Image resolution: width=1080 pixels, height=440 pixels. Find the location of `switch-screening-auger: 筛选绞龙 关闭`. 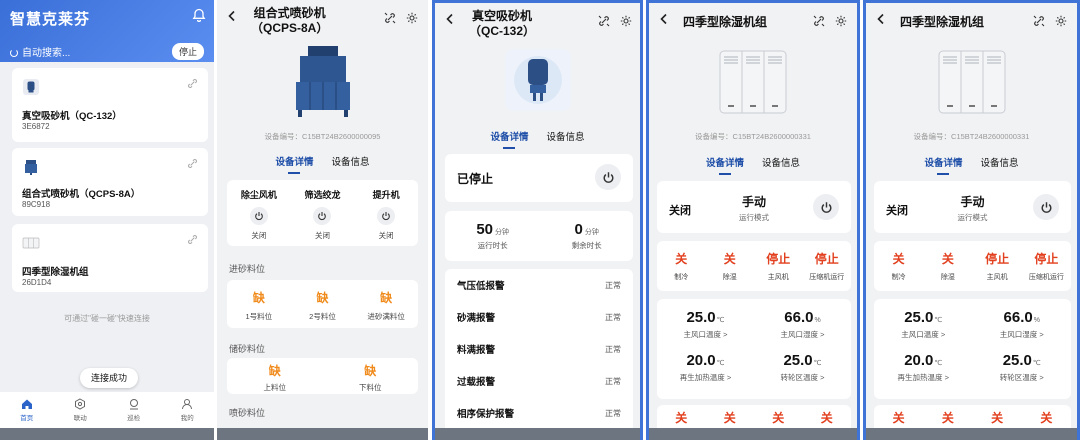

switch-screening-auger: 筛选绞龙 关闭 is located at coordinates (322, 215).